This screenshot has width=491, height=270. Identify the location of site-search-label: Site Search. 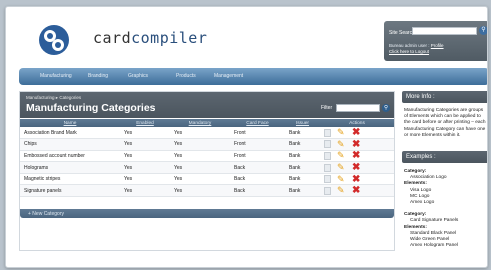
(402, 33).